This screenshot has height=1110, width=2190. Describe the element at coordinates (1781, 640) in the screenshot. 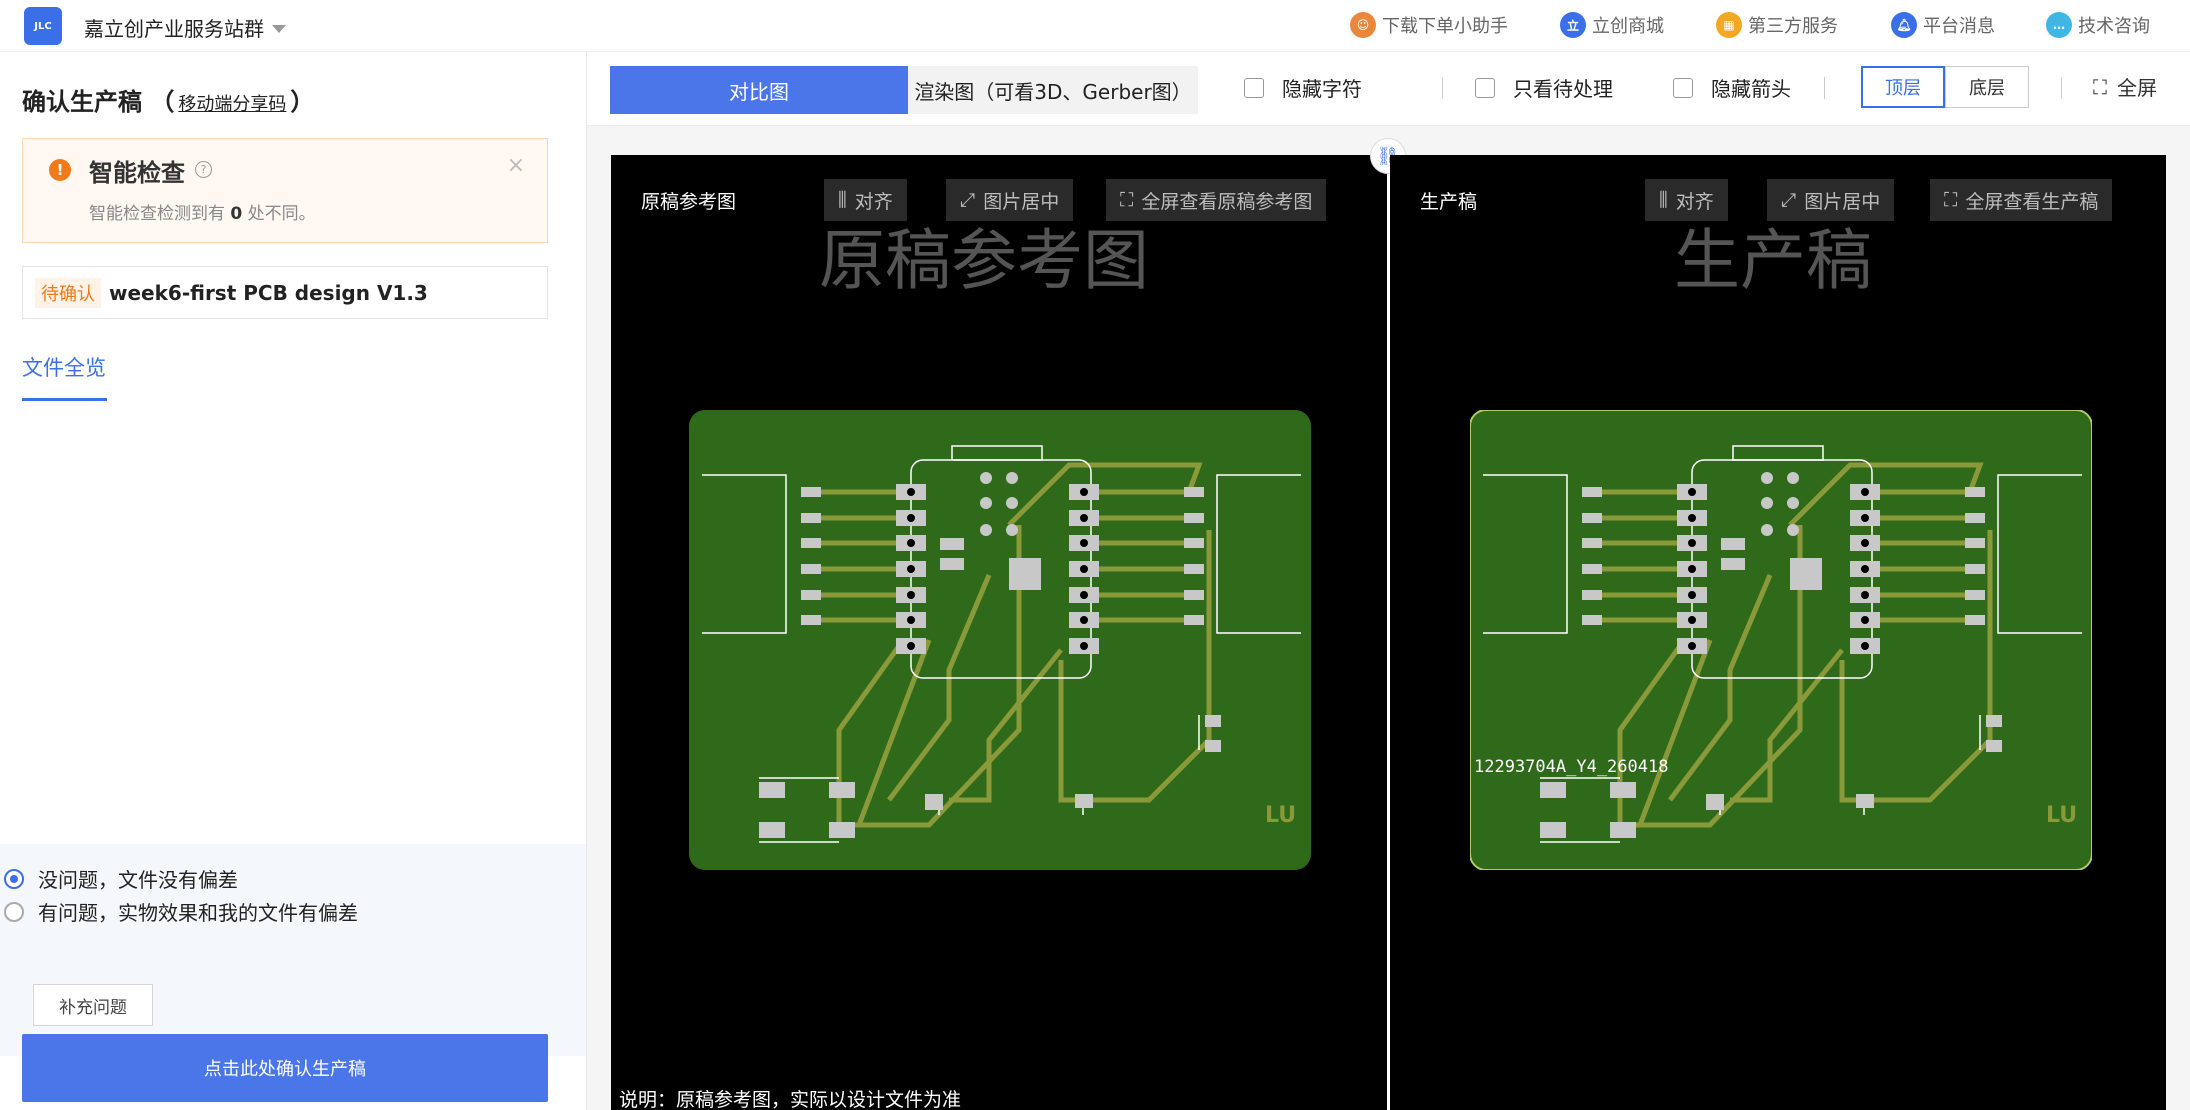

I see `pcb-production-image: 12293704A_Y4_260418 LU` at that location.